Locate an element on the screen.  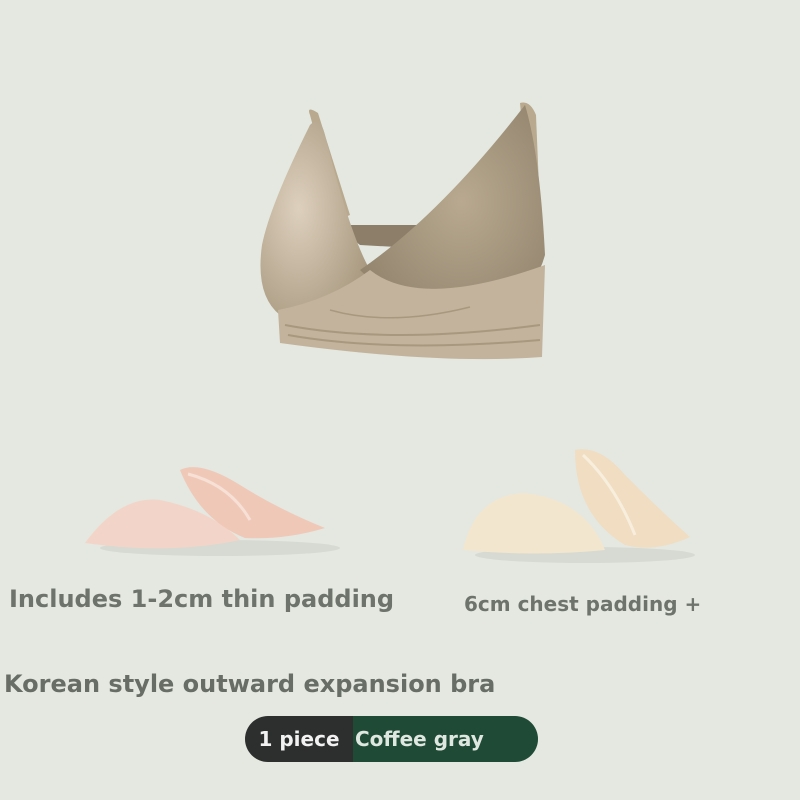
bra-illustration is located at coordinates (402, 231).